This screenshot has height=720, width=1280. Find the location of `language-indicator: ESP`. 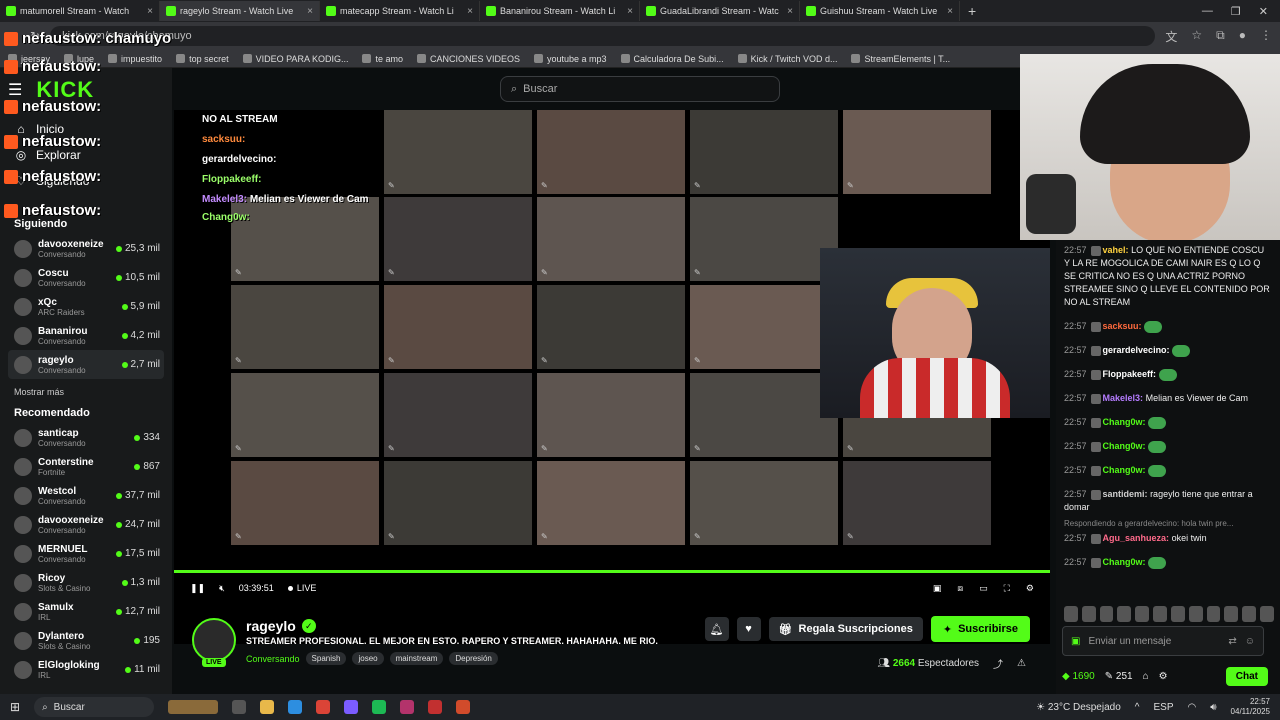

language-indicator: ESP is located at coordinates (1163, 707).